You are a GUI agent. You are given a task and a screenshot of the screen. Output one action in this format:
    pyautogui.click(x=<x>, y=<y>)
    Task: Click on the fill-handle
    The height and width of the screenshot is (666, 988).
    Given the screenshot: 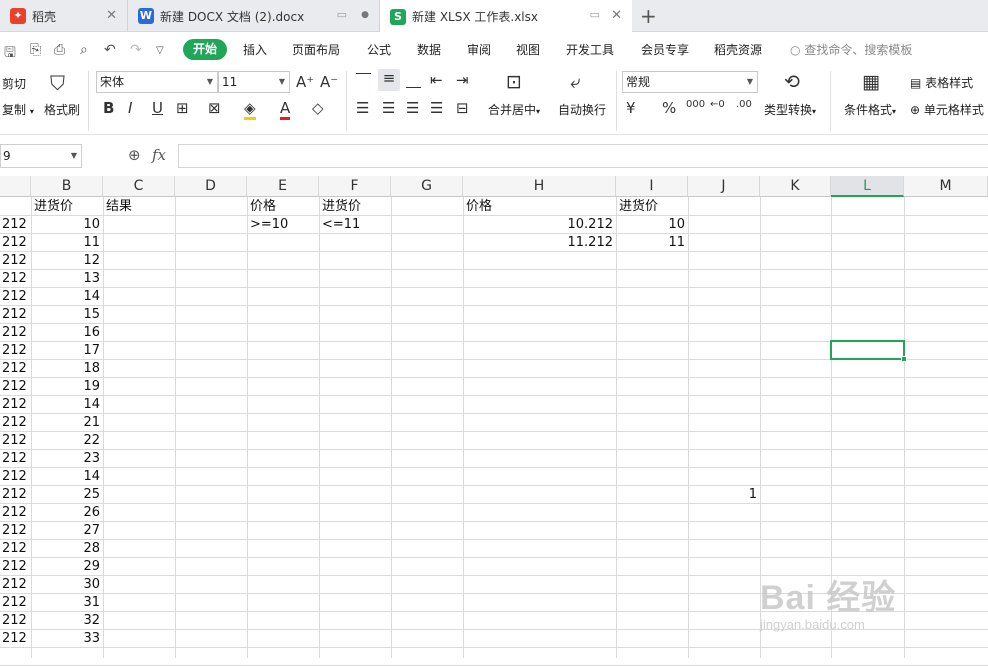 What is the action you would take?
    pyautogui.click(x=904, y=359)
    